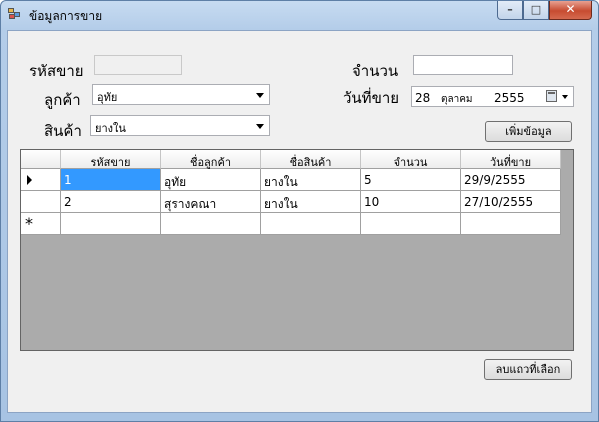 The height and width of the screenshot is (422, 599). Describe the element at coordinates (29, 180) in the screenshot. I see `current-row-arrow-icon` at that location.